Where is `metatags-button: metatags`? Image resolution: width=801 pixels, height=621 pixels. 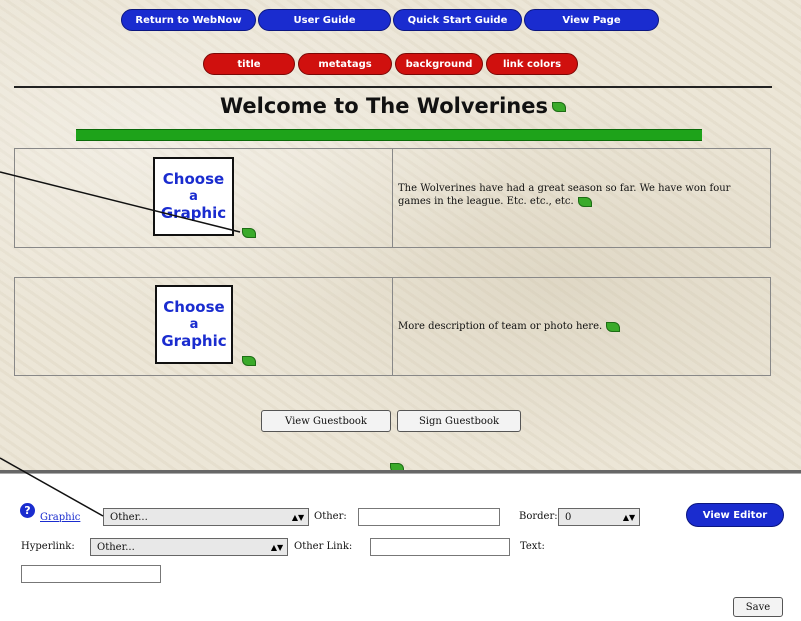
metatags-button: metatags is located at coordinates (345, 64).